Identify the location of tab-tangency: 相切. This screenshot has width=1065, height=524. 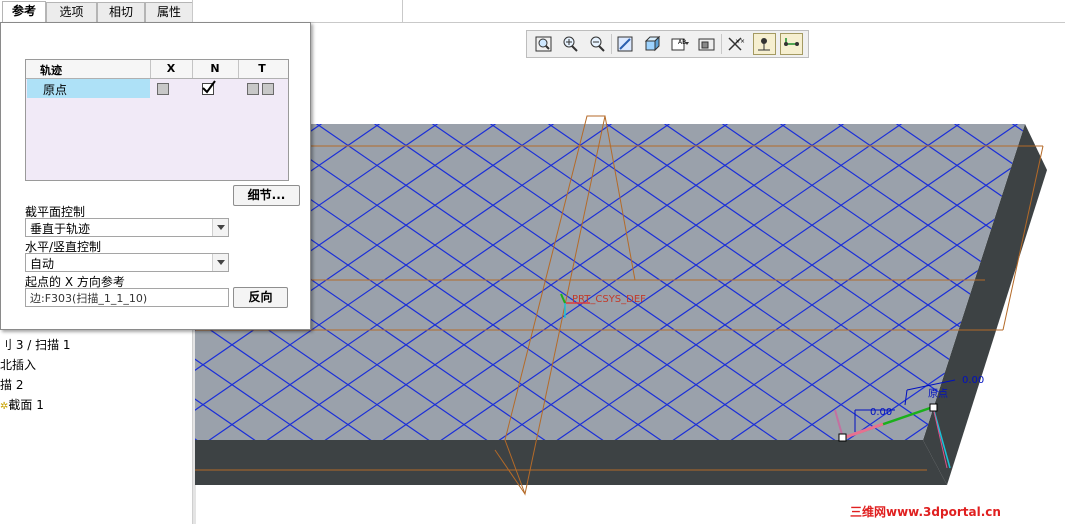
(121, 12).